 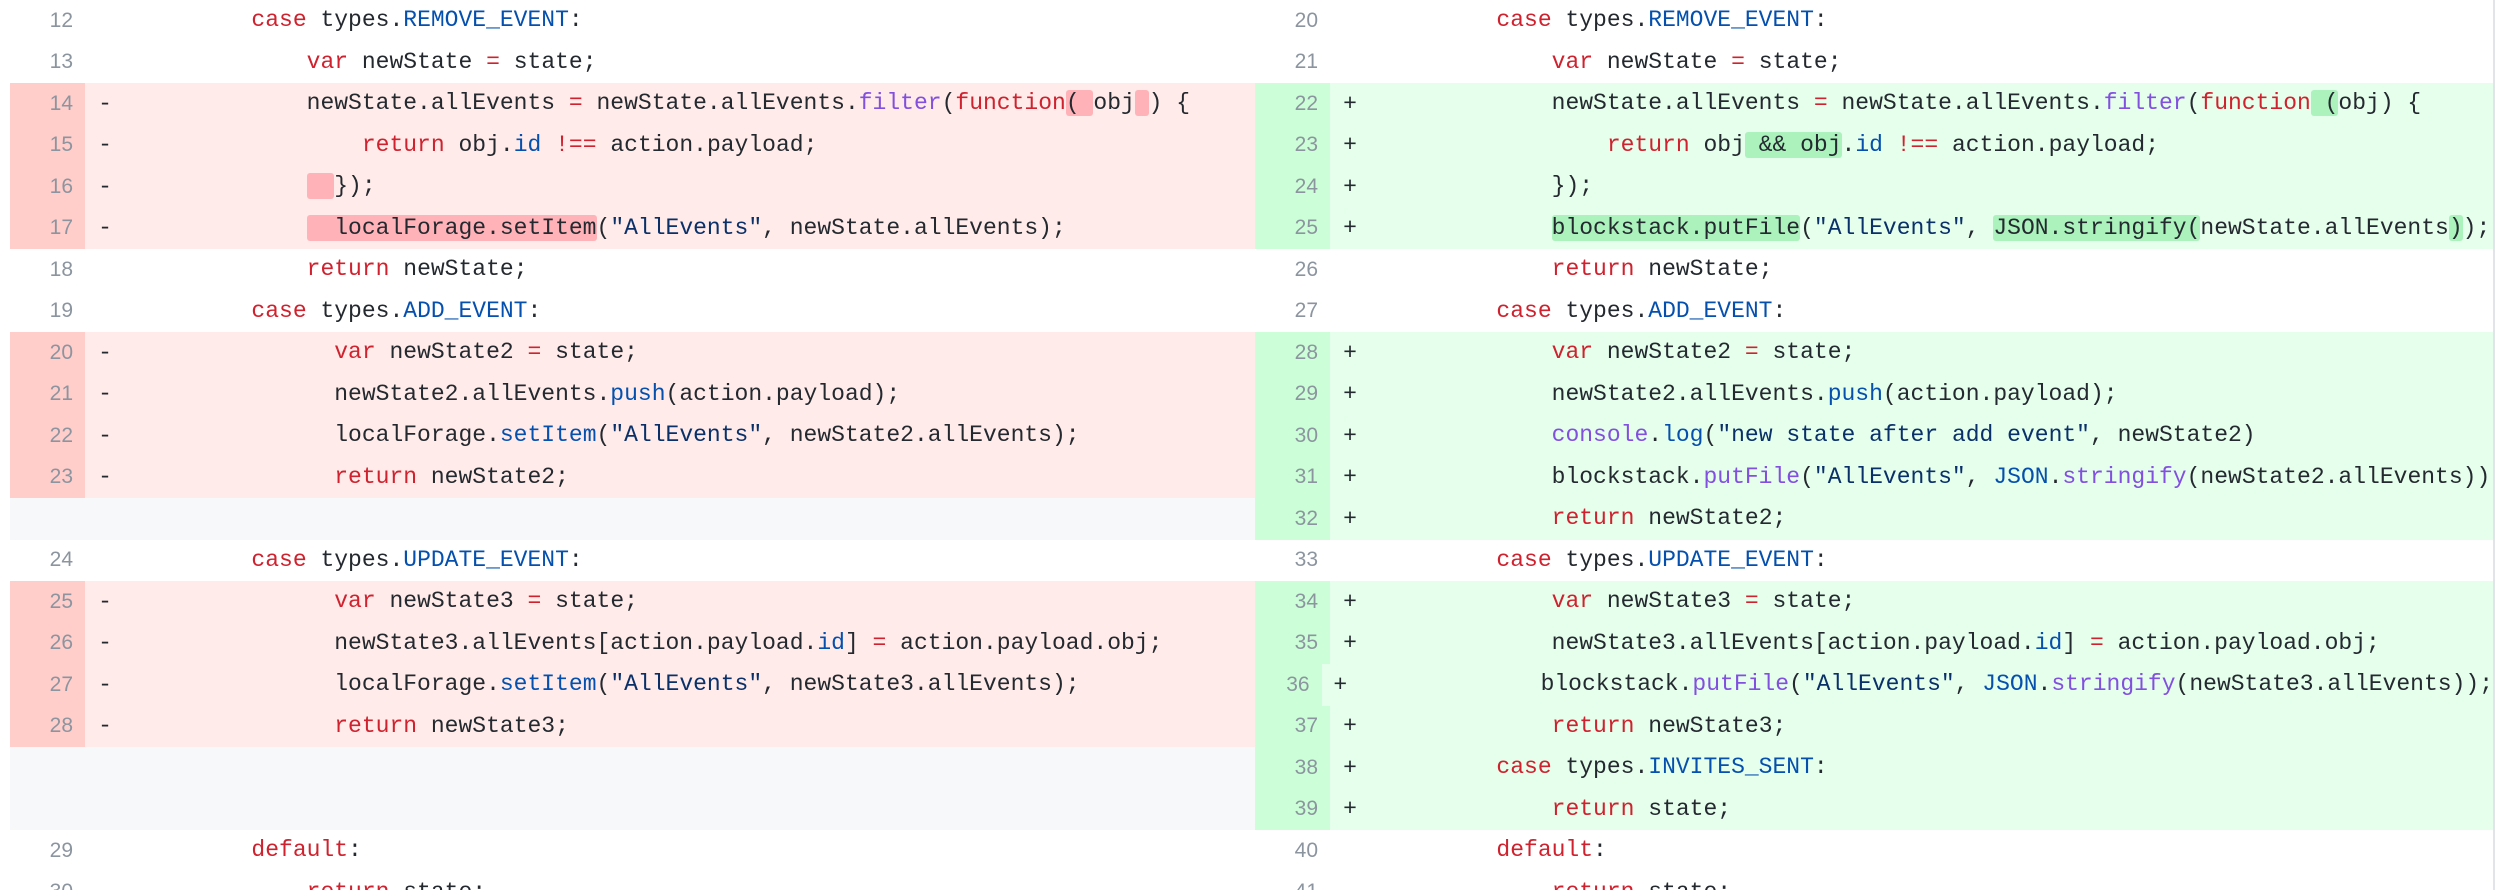 I want to click on line-number: 13, so click(x=47, y=63).